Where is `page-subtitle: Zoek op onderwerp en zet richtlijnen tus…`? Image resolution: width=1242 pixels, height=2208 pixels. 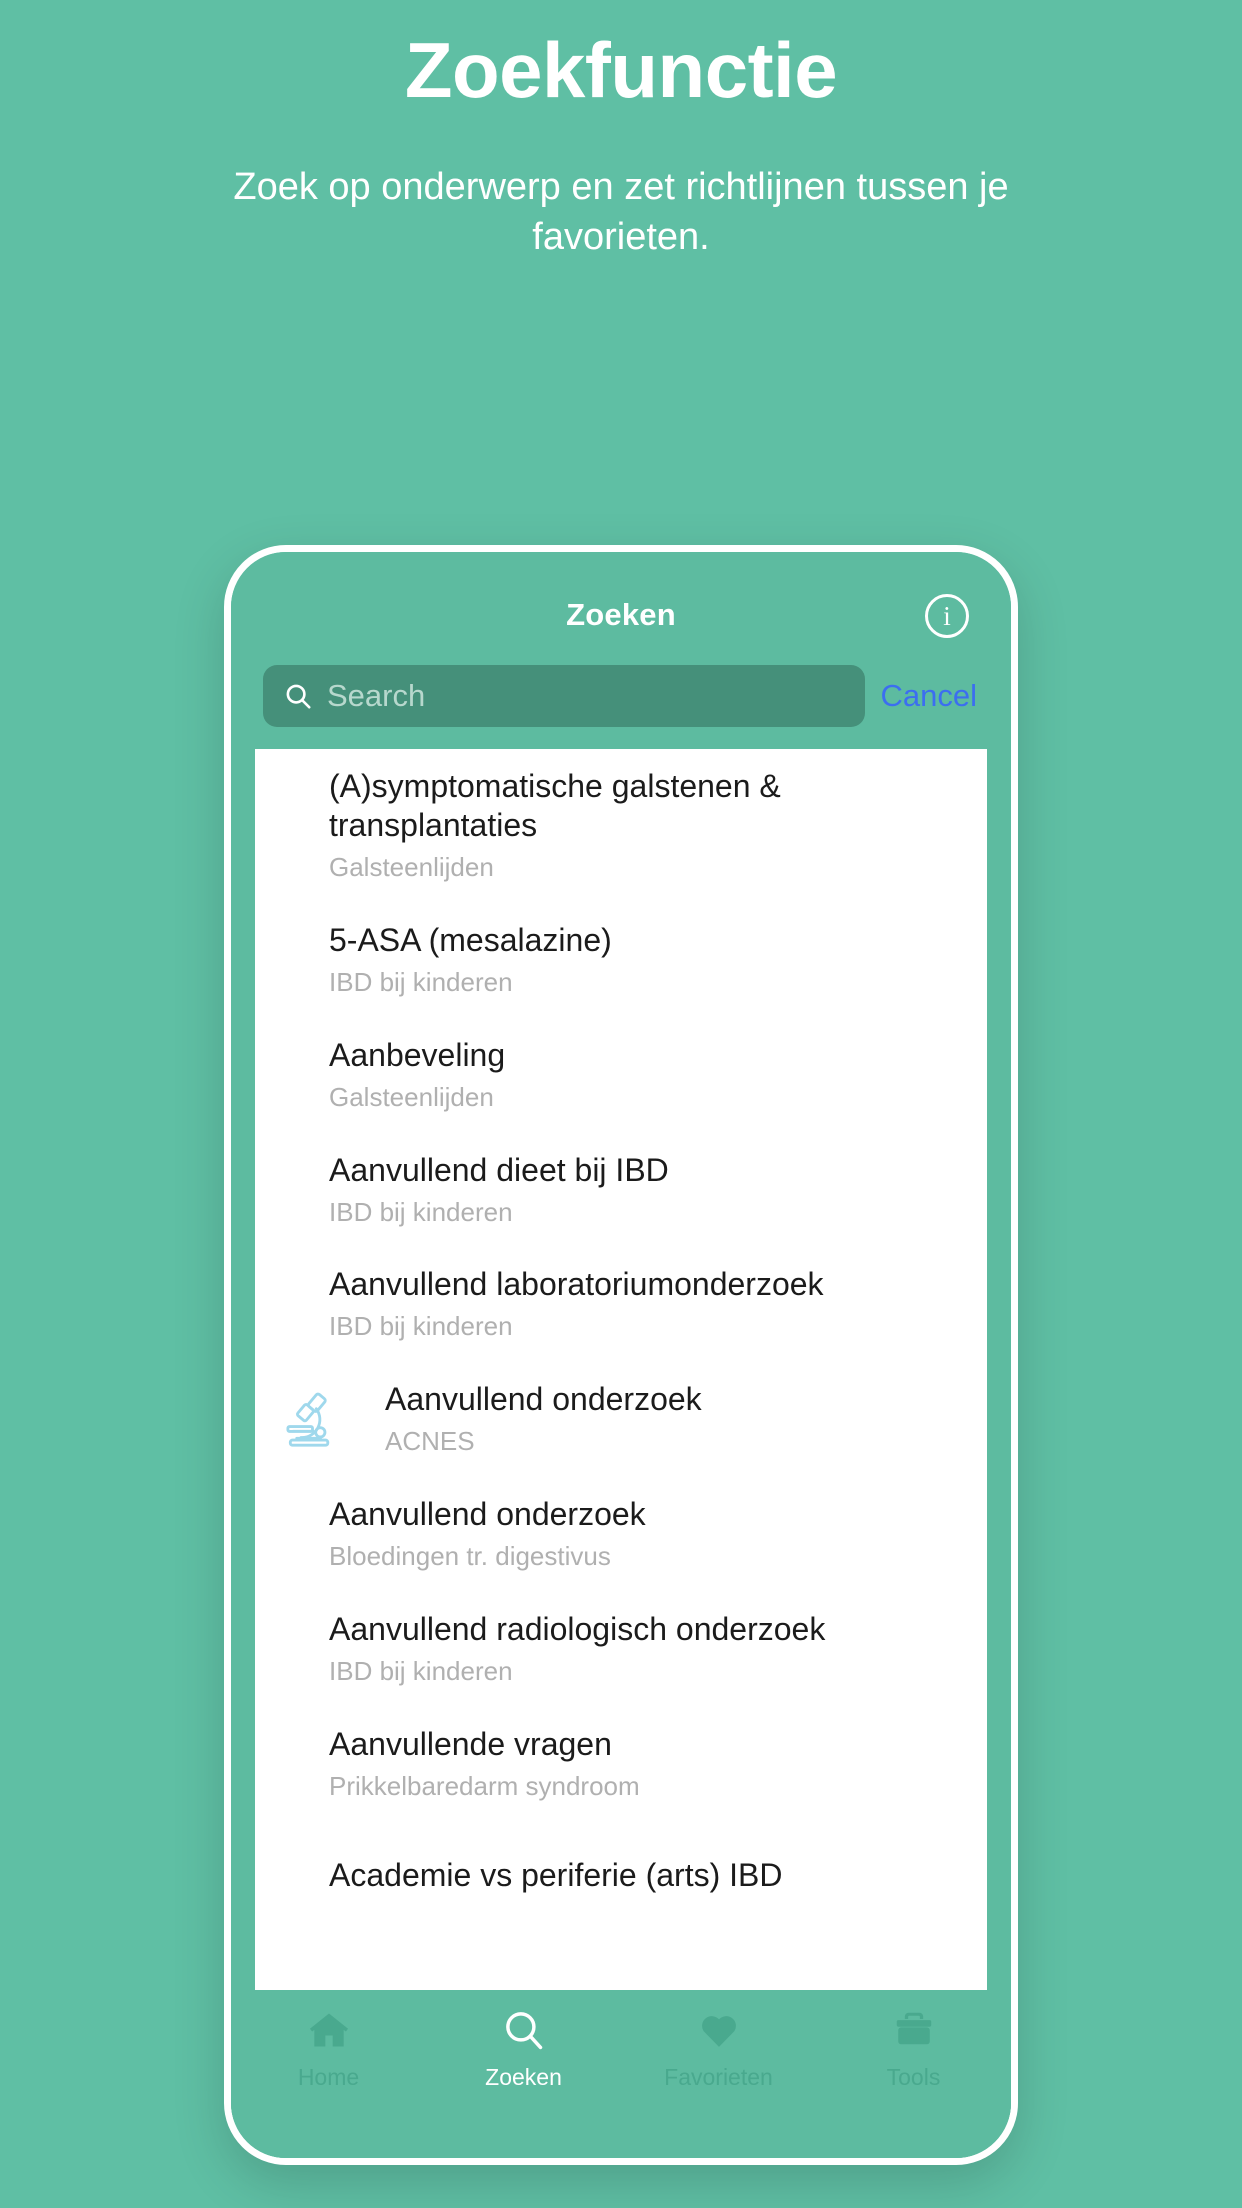
page-subtitle: Zoek op onderwerp en zet richtlijnen tus… is located at coordinates (621, 211).